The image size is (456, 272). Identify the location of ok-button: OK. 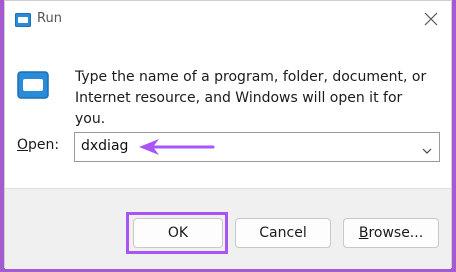
(178, 233).